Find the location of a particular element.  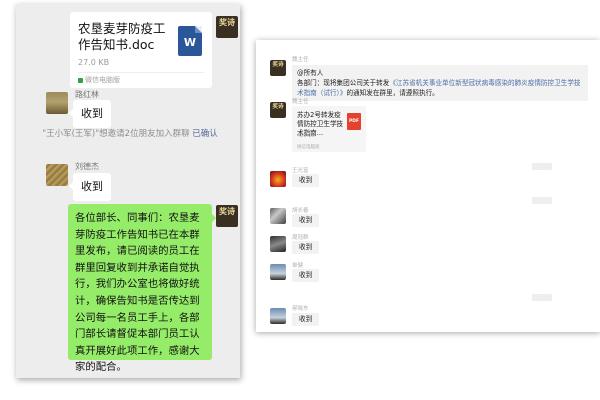

avatar-shan-jian is located at coordinates (278, 272).